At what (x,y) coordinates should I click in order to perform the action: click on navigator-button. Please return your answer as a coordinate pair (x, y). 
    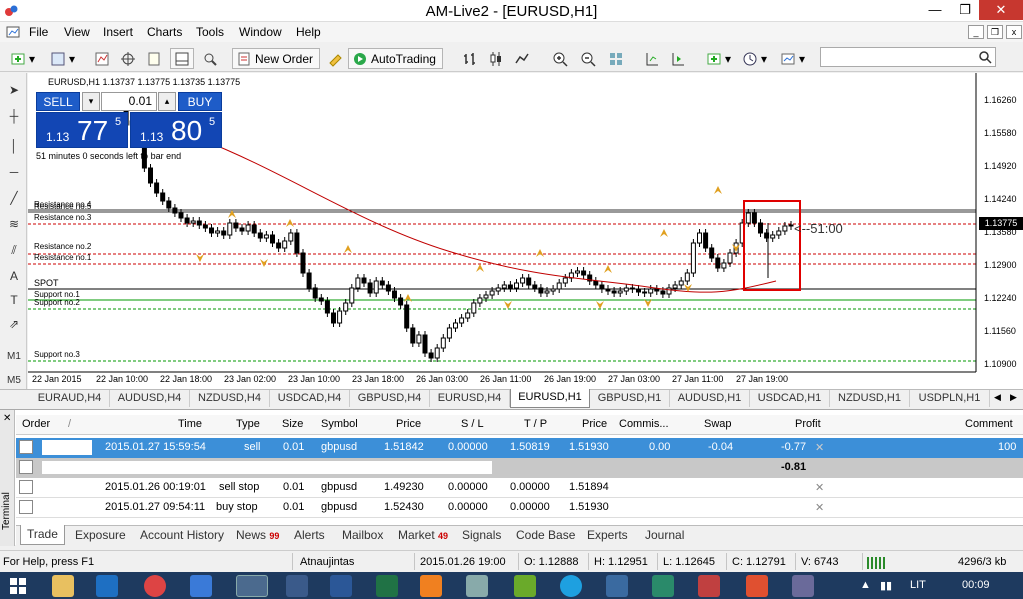
    Looking at the image, I should click on (154, 58).